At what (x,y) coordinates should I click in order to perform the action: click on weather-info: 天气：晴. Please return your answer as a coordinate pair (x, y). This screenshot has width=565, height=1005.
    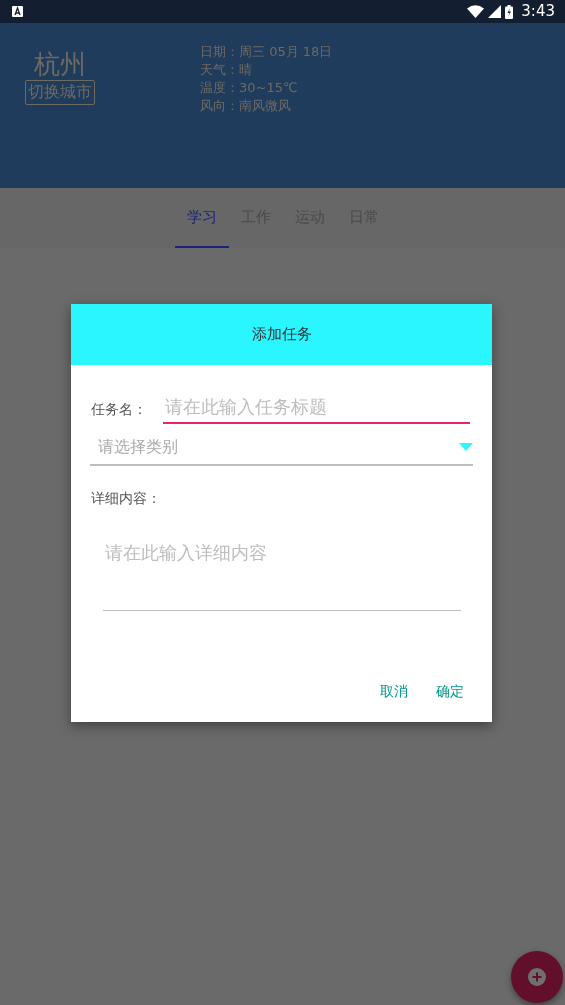
    Looking at the image, I should click on (226, 70).